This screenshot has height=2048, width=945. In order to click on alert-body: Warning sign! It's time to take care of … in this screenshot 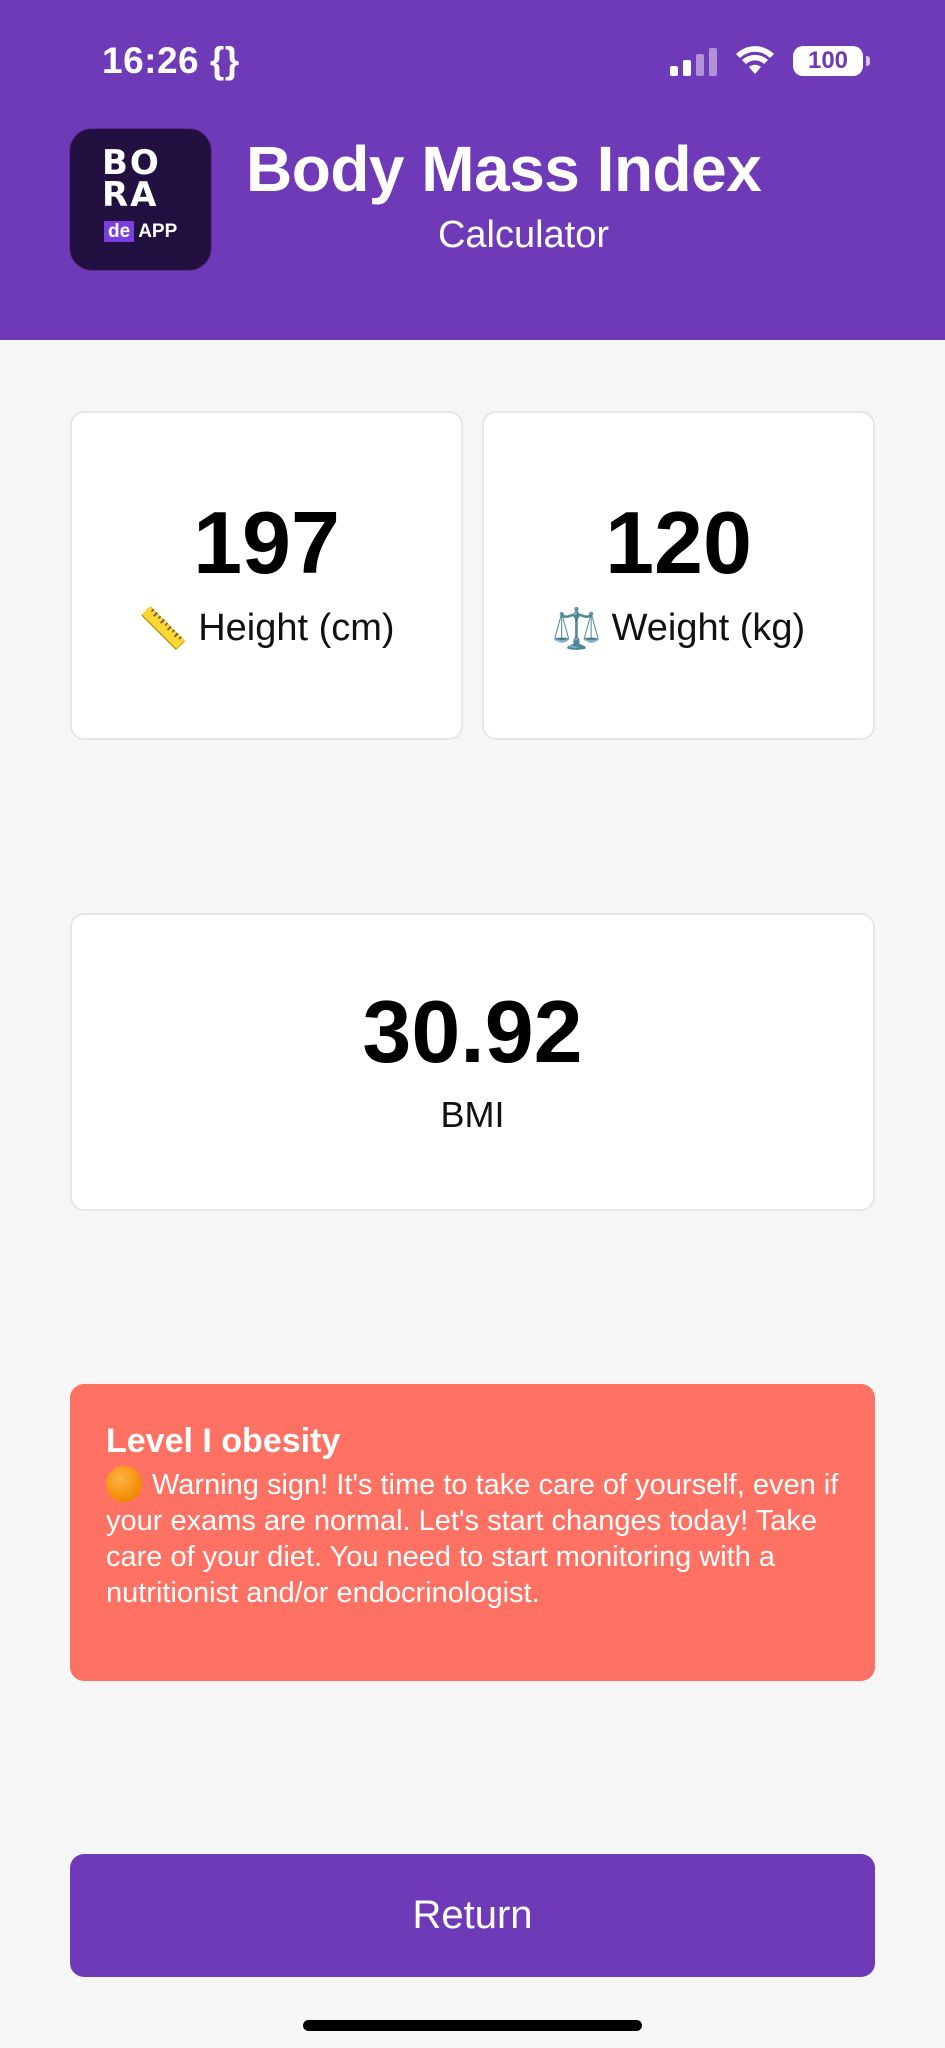, I will do `click(472, 1538)`.